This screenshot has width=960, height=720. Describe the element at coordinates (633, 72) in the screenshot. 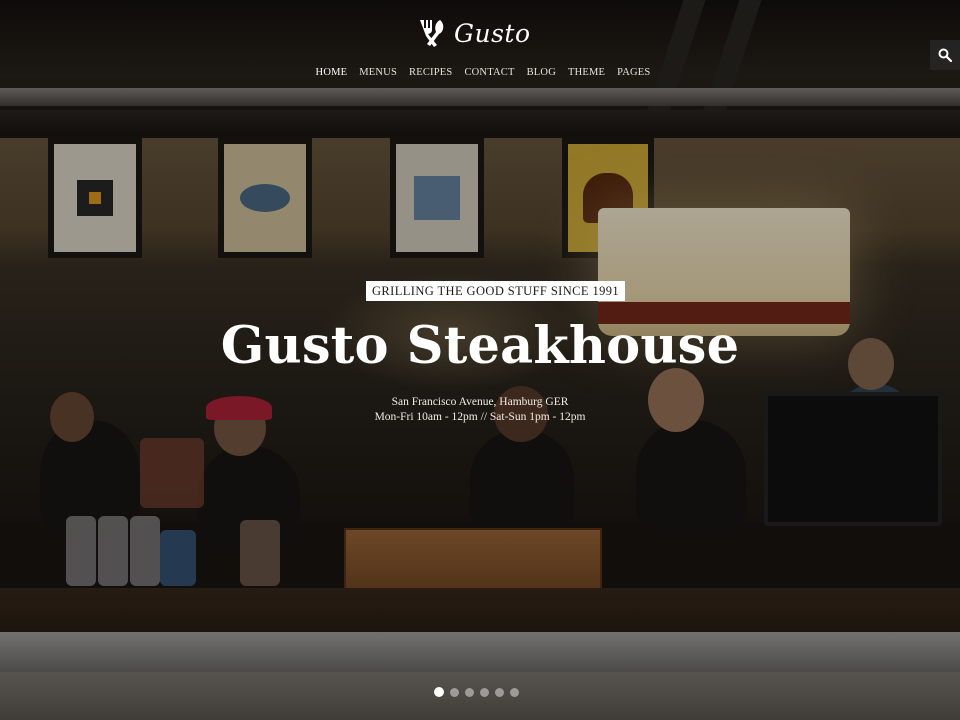

I see `nav-pages: PAGES` at that location.